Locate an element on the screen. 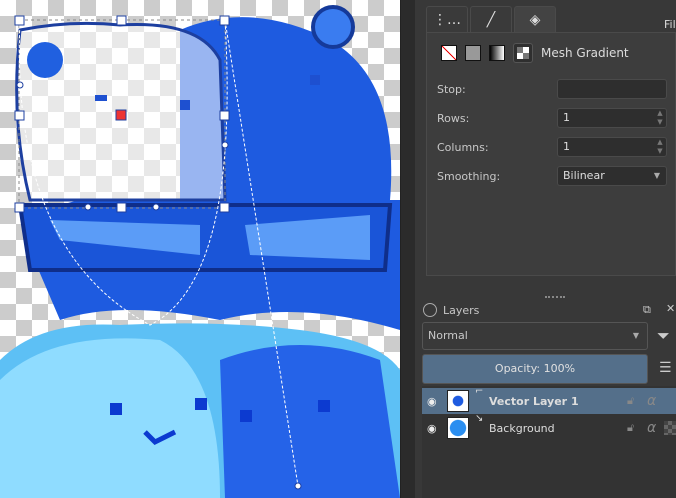 Image resolution: width=676 pixels, height=498 pixels. stroke-icon: ╱ is located at coordinates (491, 19).